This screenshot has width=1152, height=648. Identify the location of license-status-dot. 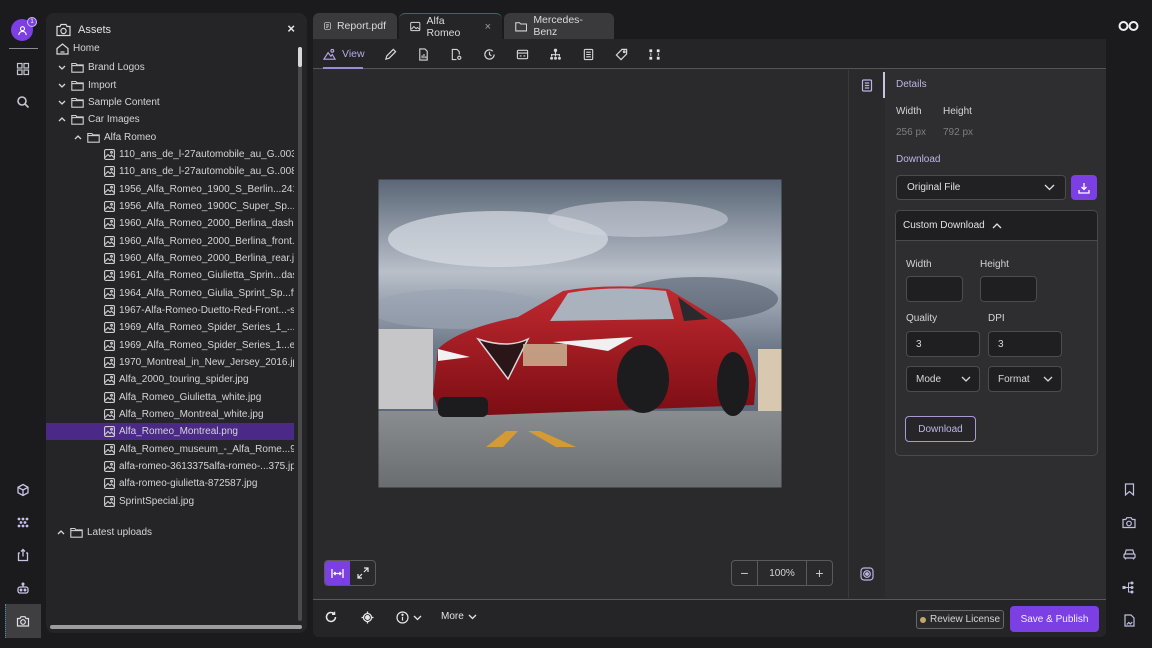
(922, 619).